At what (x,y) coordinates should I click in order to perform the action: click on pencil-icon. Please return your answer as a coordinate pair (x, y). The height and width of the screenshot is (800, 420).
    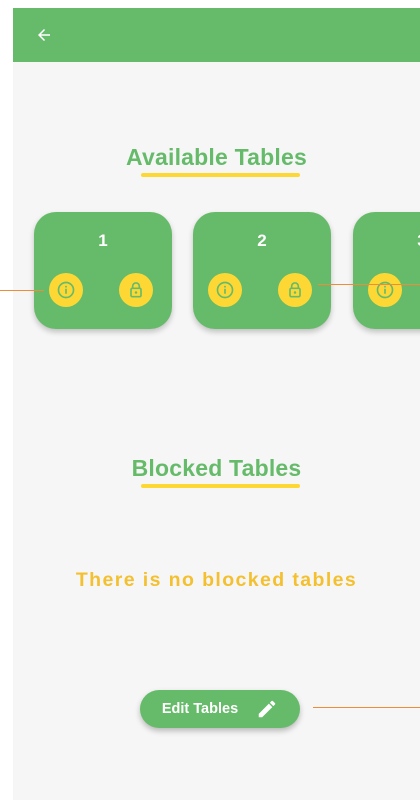
    Looking at the image, I should click on (267, 709).